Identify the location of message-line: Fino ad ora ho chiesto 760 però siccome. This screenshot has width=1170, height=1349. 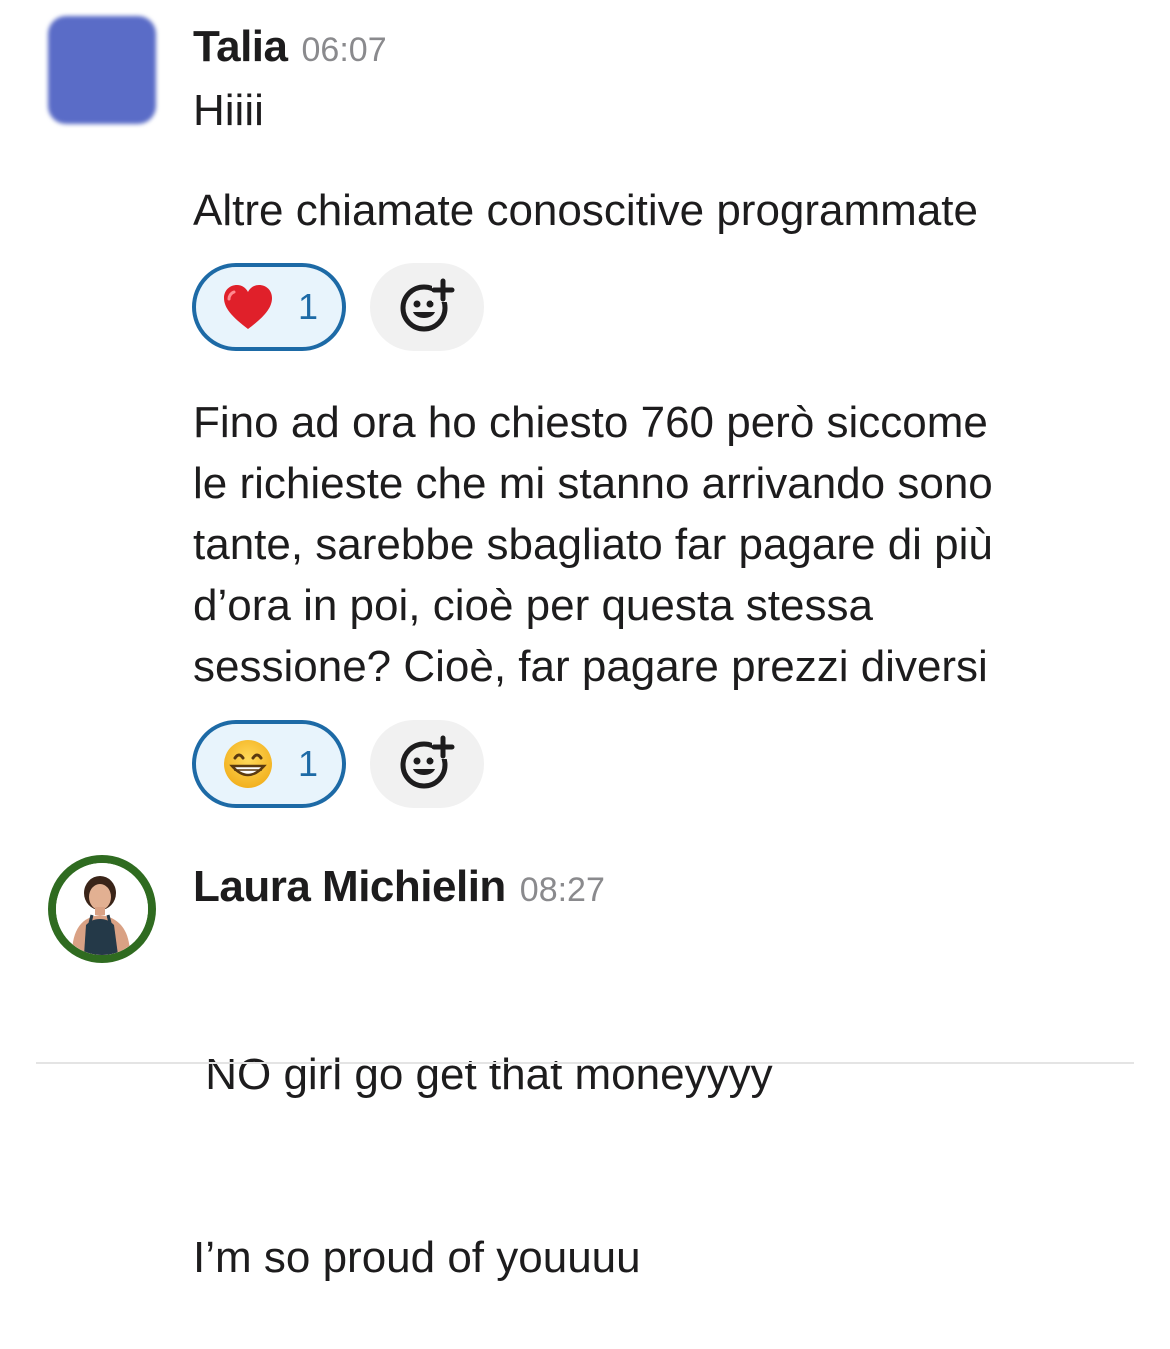
(590, 422).